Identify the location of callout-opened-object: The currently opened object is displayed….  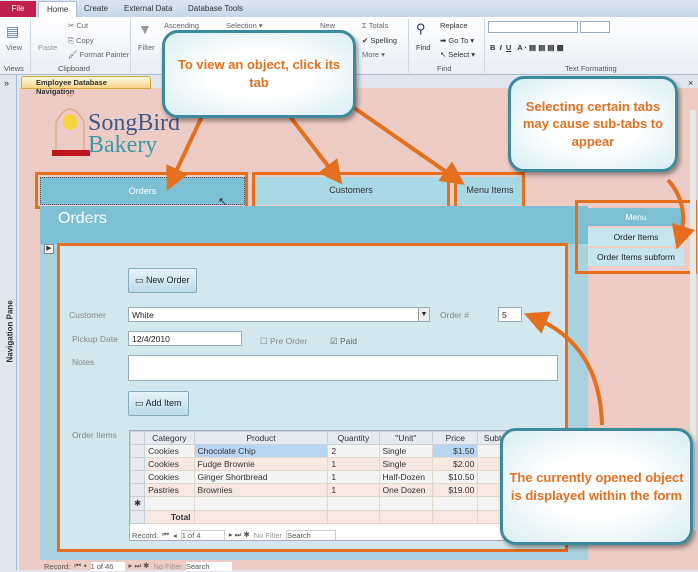
(596, 486).